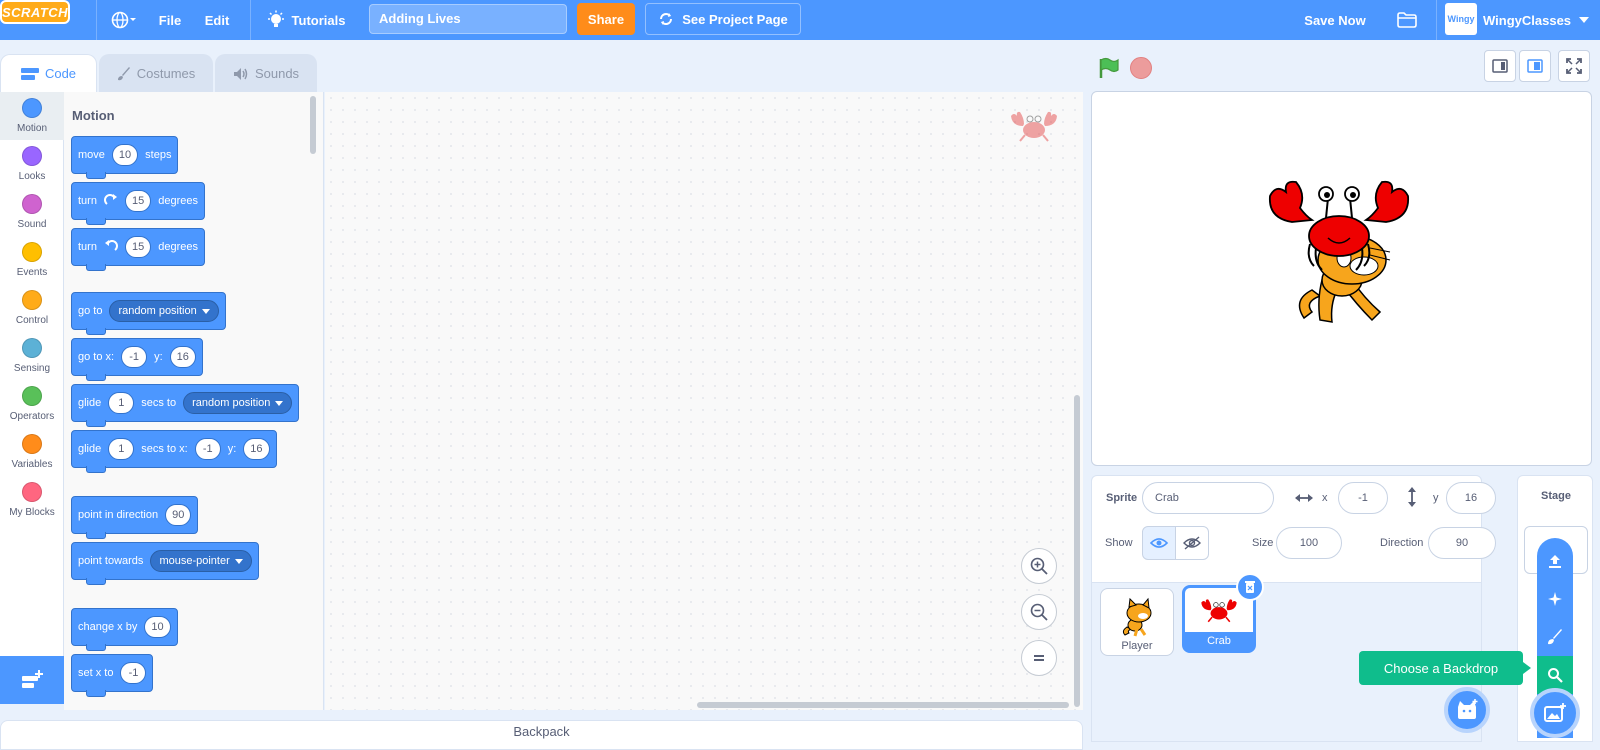 The width and height of the screenshot is (1600, 750). I want to click on cat-add-icon, so click(1468, 709).